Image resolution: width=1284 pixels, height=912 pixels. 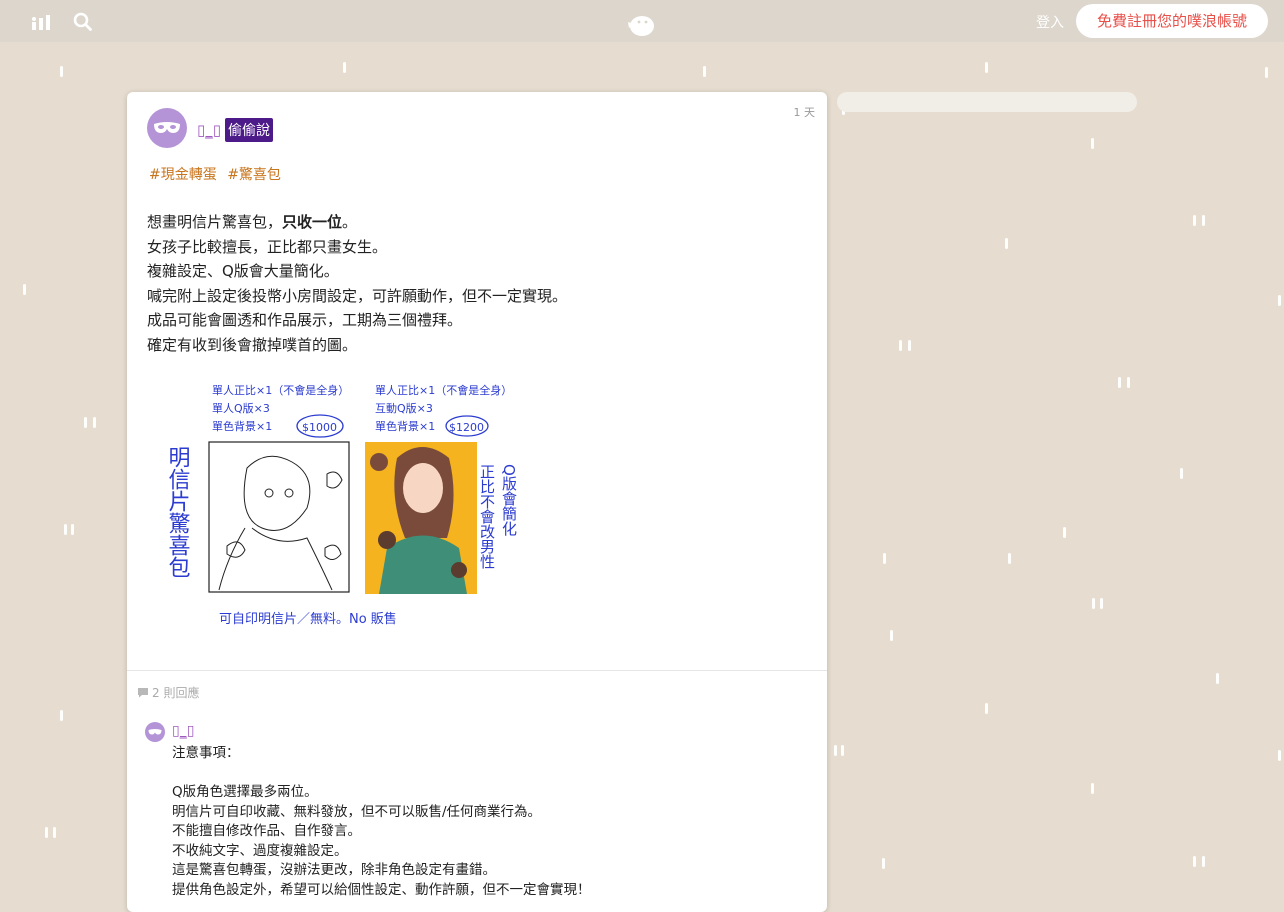 I want to click on tag-list: #現金轉蛋 #驚喜包, so click(x=218, y=174).